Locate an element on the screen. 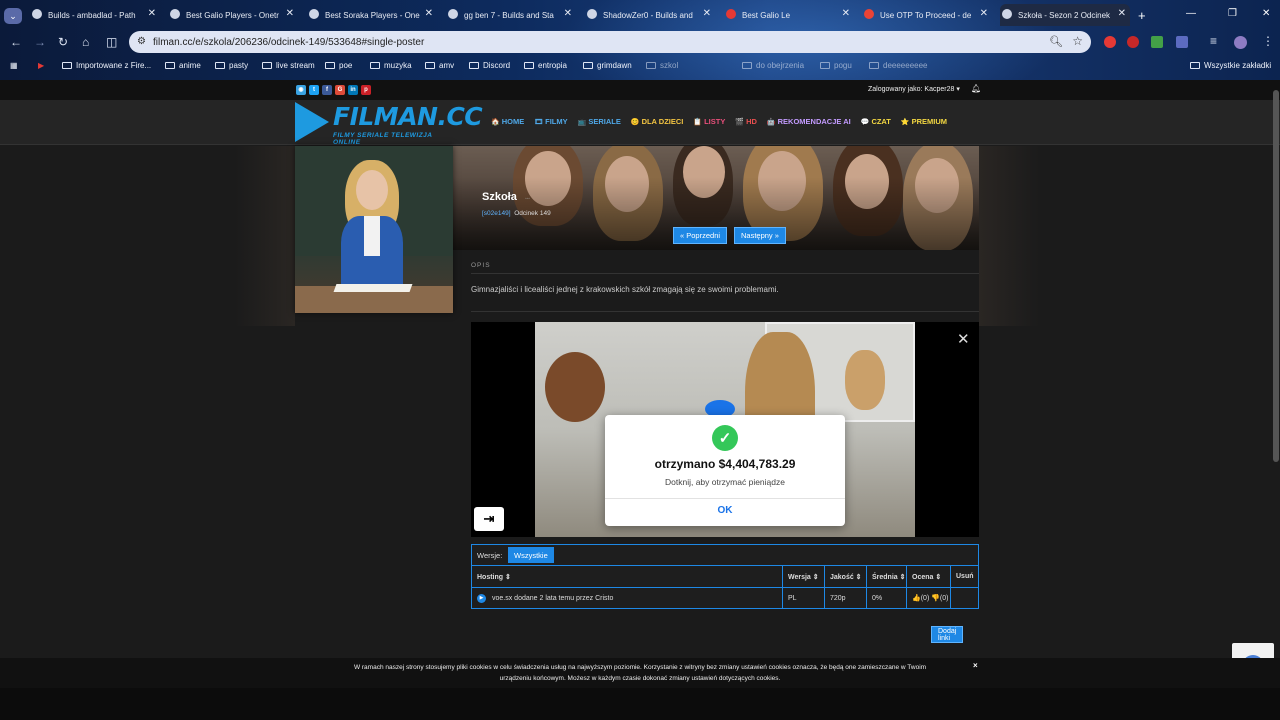 The image size is (1280, 720). bell-icon: 🔔︎ is located at coordinates (976, 88).